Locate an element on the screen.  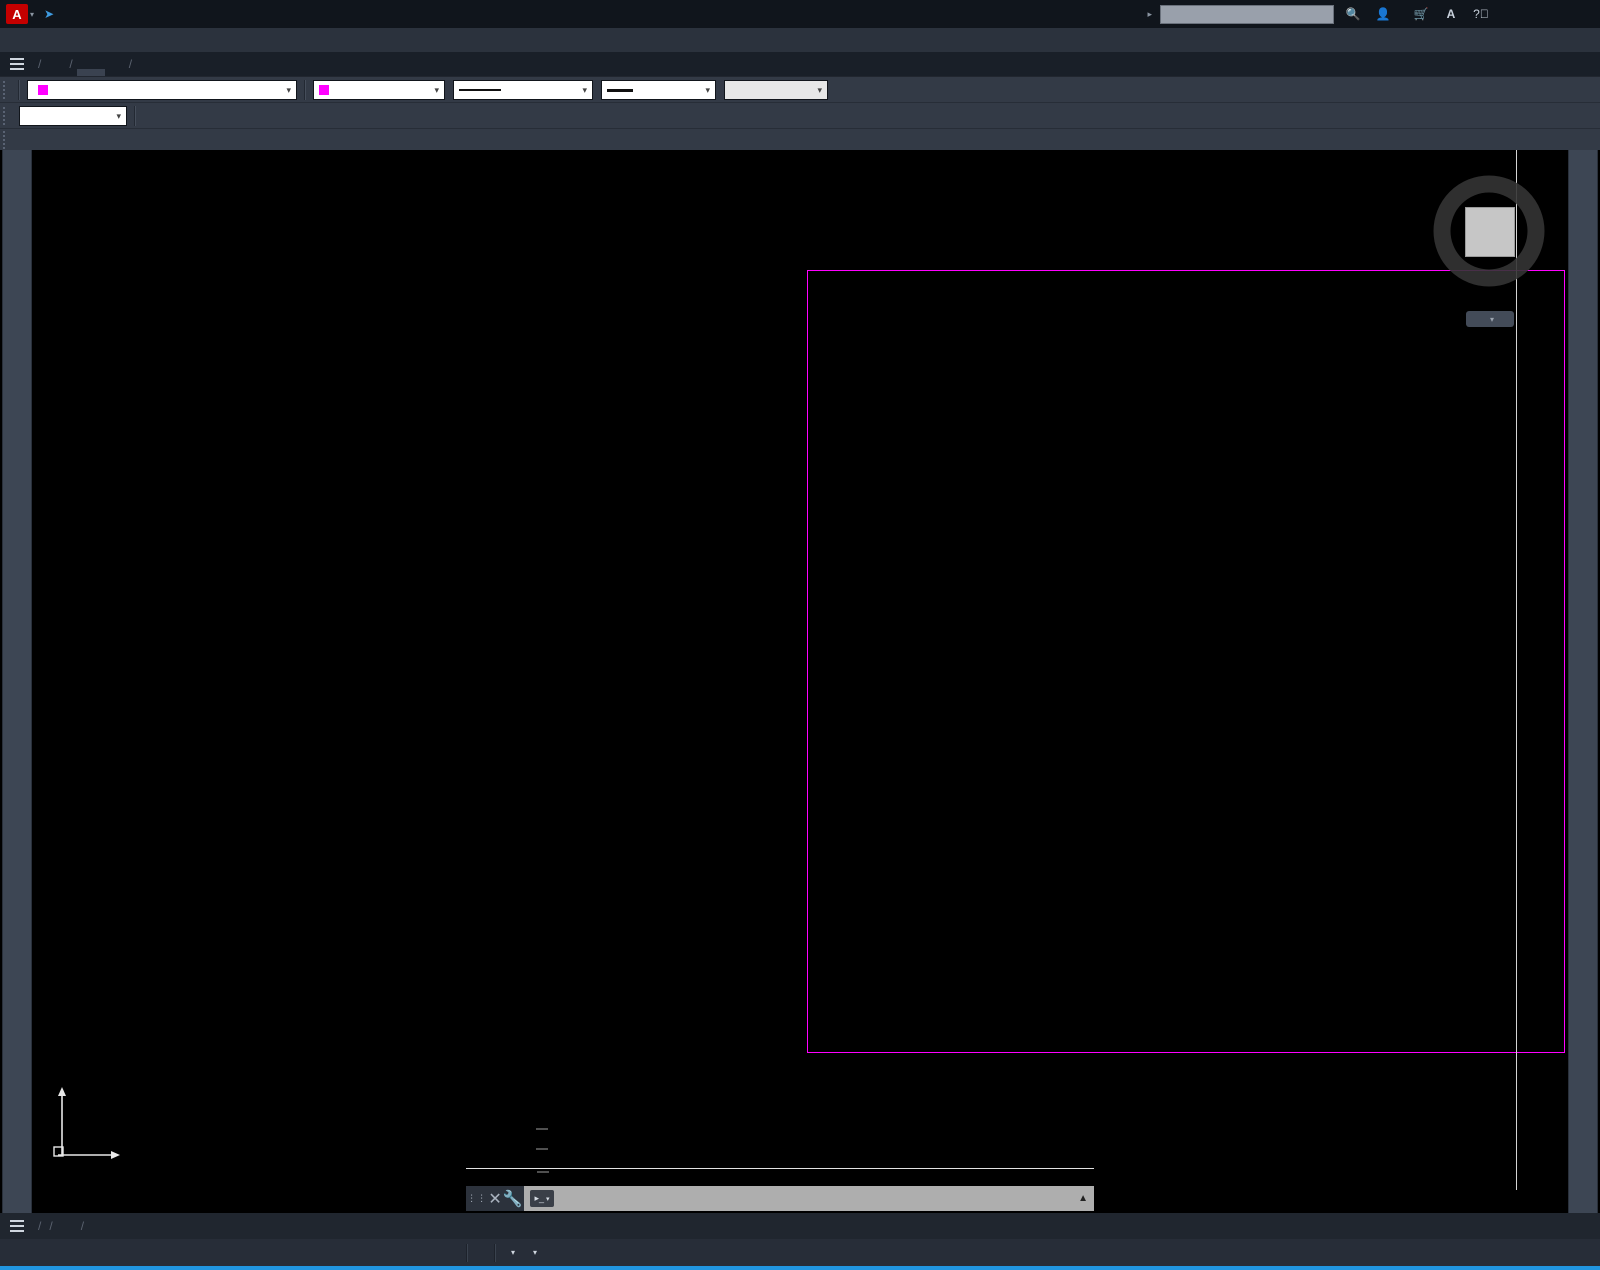
tab-menu-icon is located at coordinates (17, 64).